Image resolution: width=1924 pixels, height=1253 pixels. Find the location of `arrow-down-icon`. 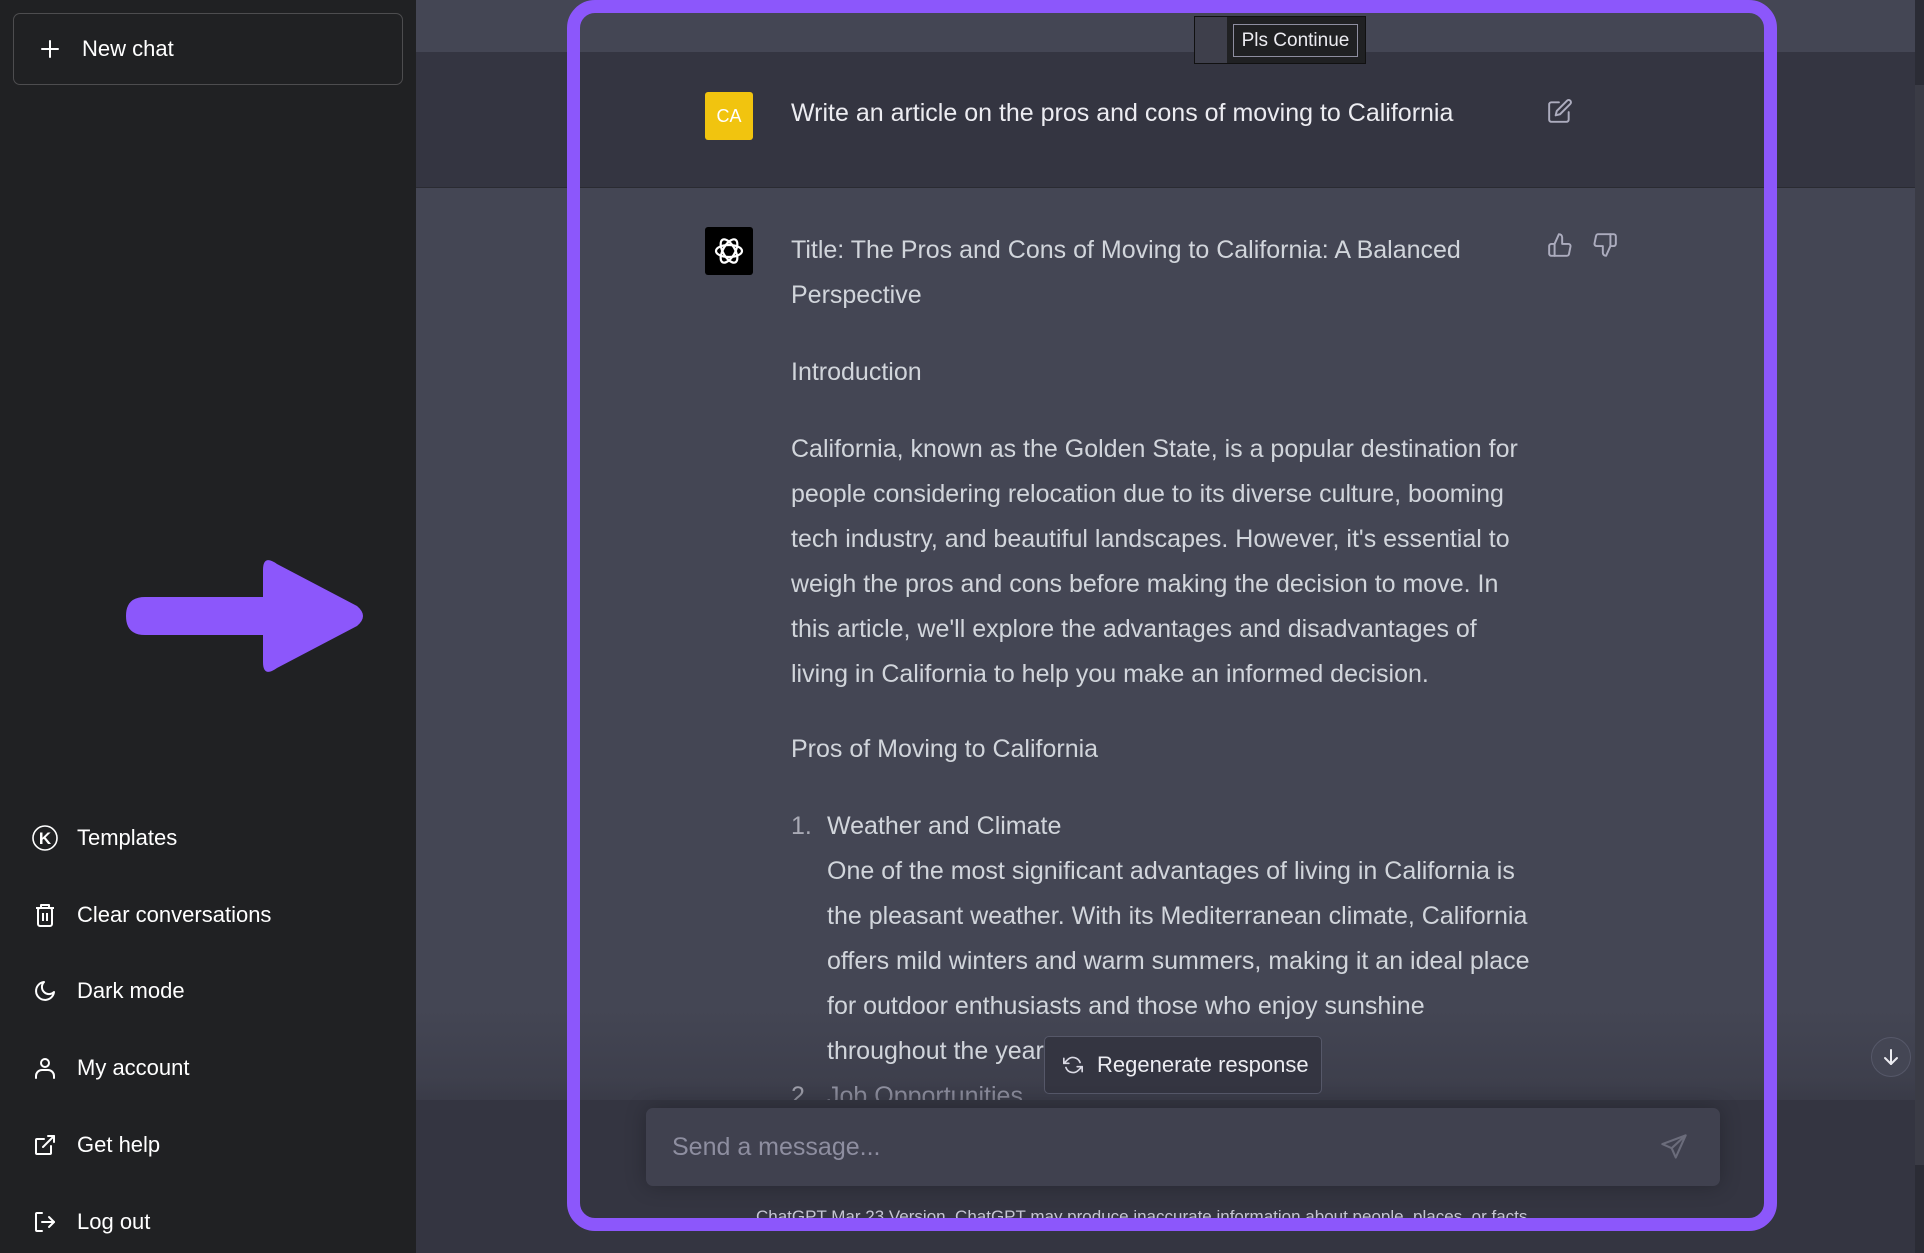

arrow-down-icon is located at coordinates (1891, 1057).